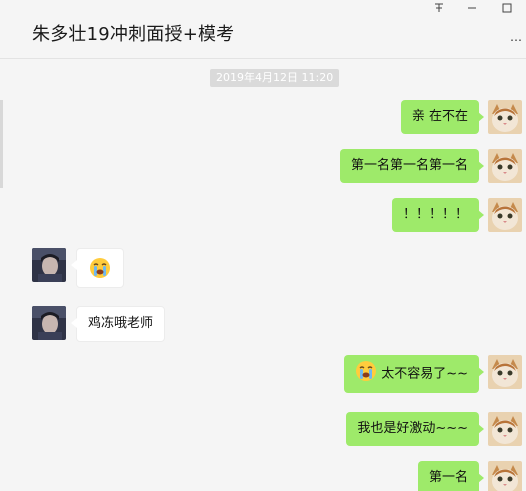 This screenshot has height=491, width=526. I want to click on message-text: 鸡冻哦老师, so click(121, 323).